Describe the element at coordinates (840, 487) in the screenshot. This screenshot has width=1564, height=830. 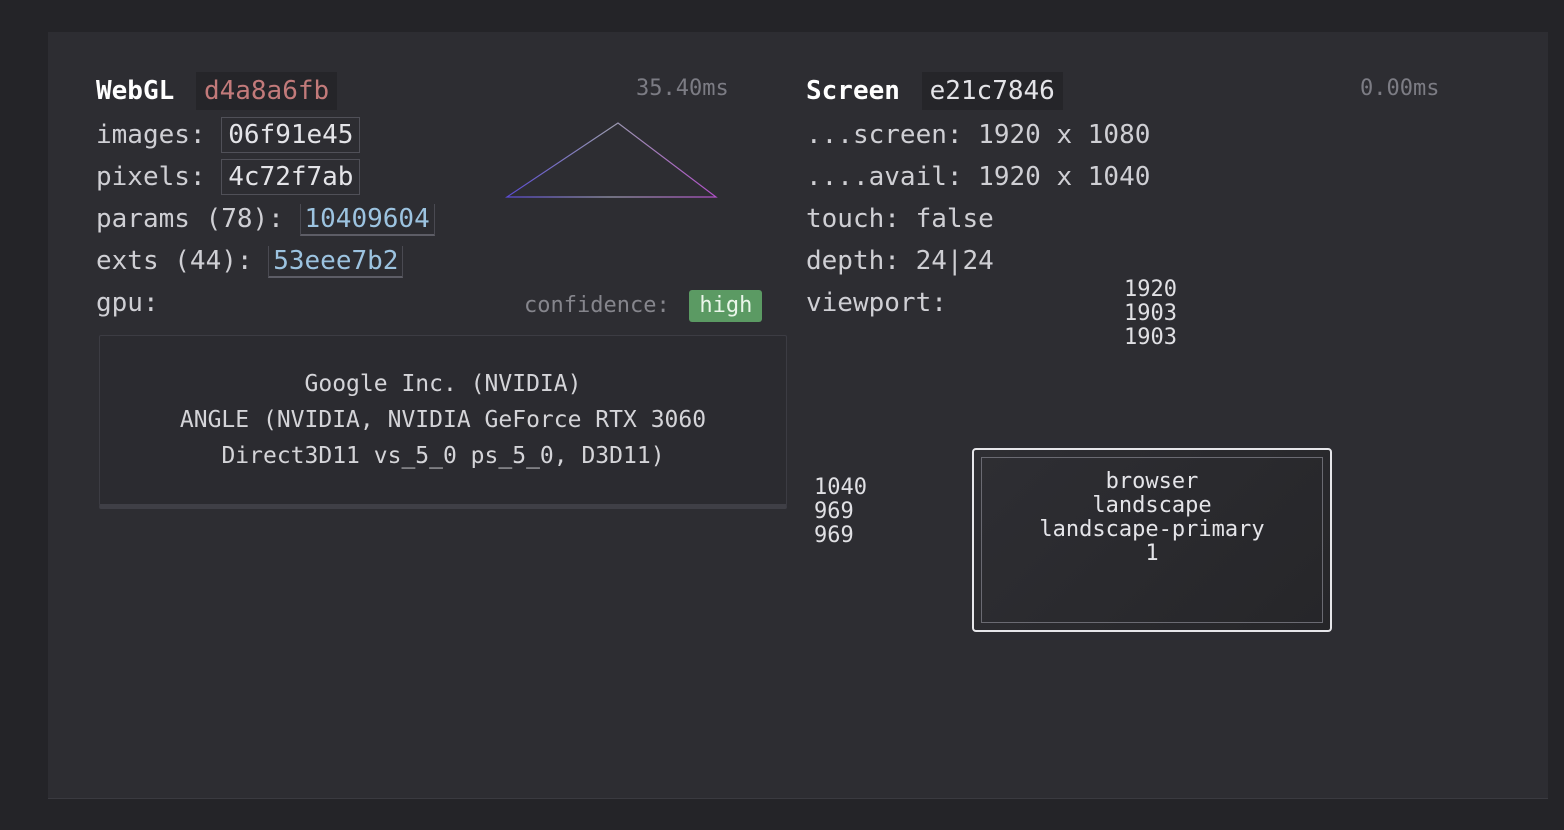
I see `viewport-height: 1040` at that location.